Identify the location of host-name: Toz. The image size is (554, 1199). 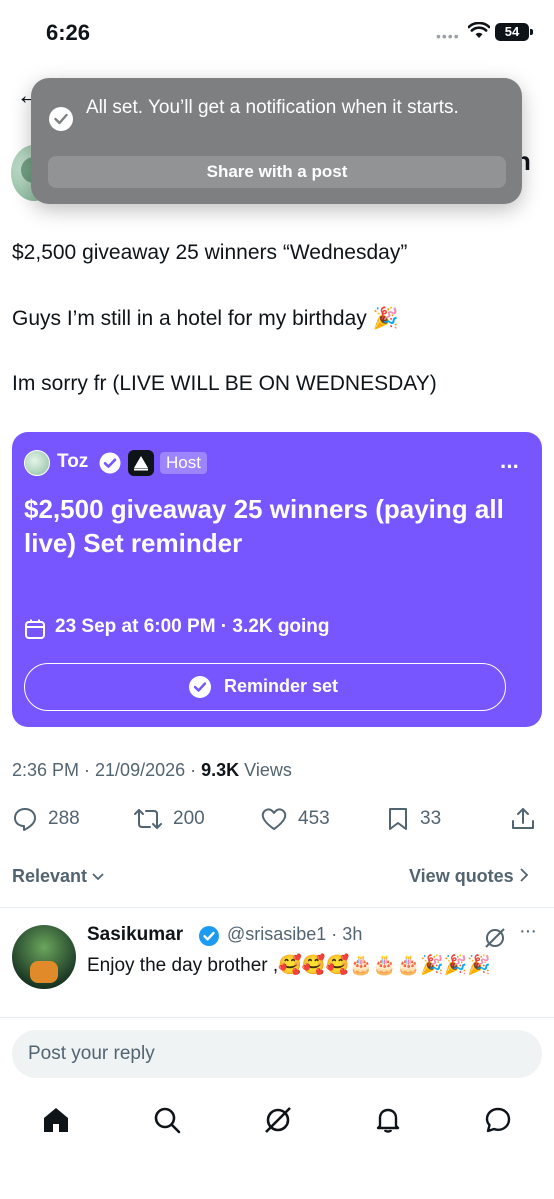
(73, 461).